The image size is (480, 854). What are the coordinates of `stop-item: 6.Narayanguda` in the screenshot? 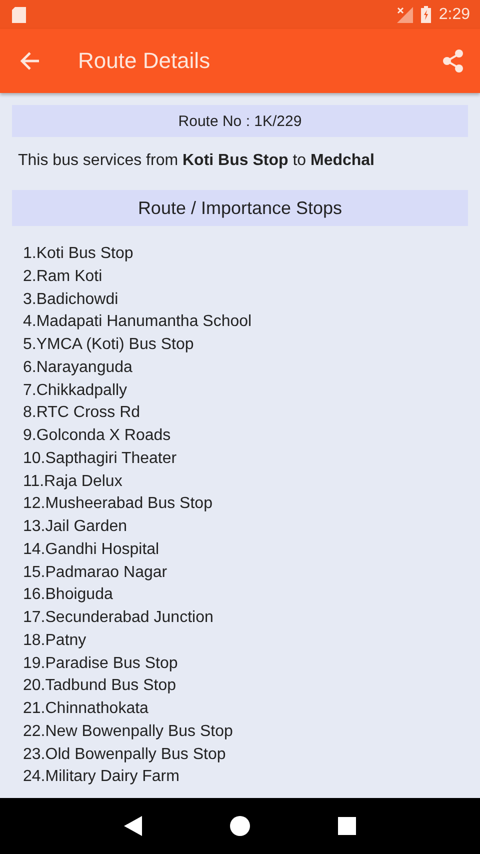 It's located at (78, 368).